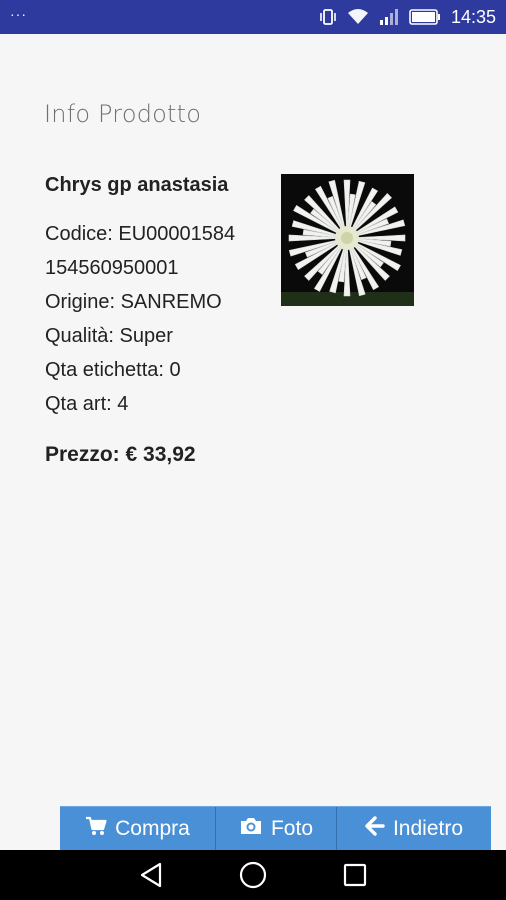 The image size is (506, 900). Describe the element at coordinates (355, 875) in the screenshot. I see `recents-square-icon` at that location.